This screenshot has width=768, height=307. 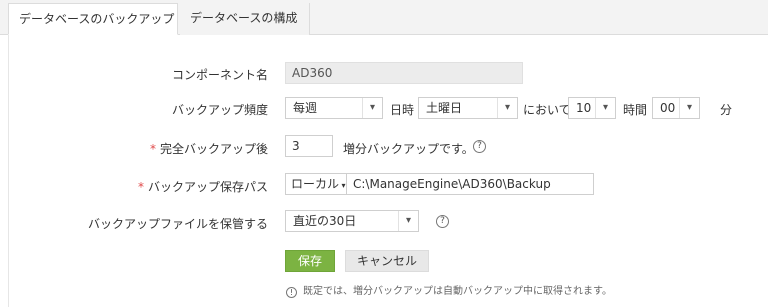 What do you see at coordinates (309, 146) in the screenshot?
I see `full-backup-count-input: 3` at bounding box center [309, 146].